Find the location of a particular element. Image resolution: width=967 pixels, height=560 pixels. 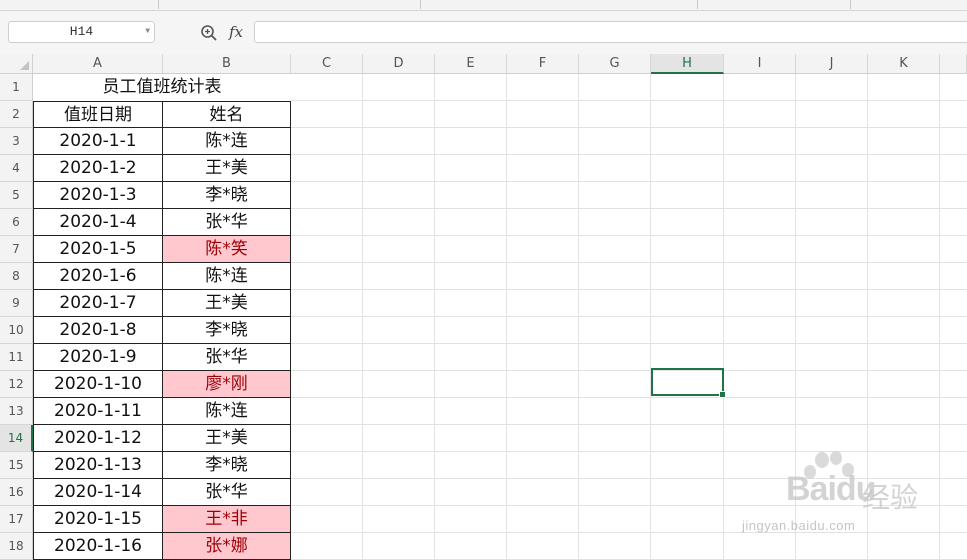

row-header-2: 2 is located at coordinates (16, 114).